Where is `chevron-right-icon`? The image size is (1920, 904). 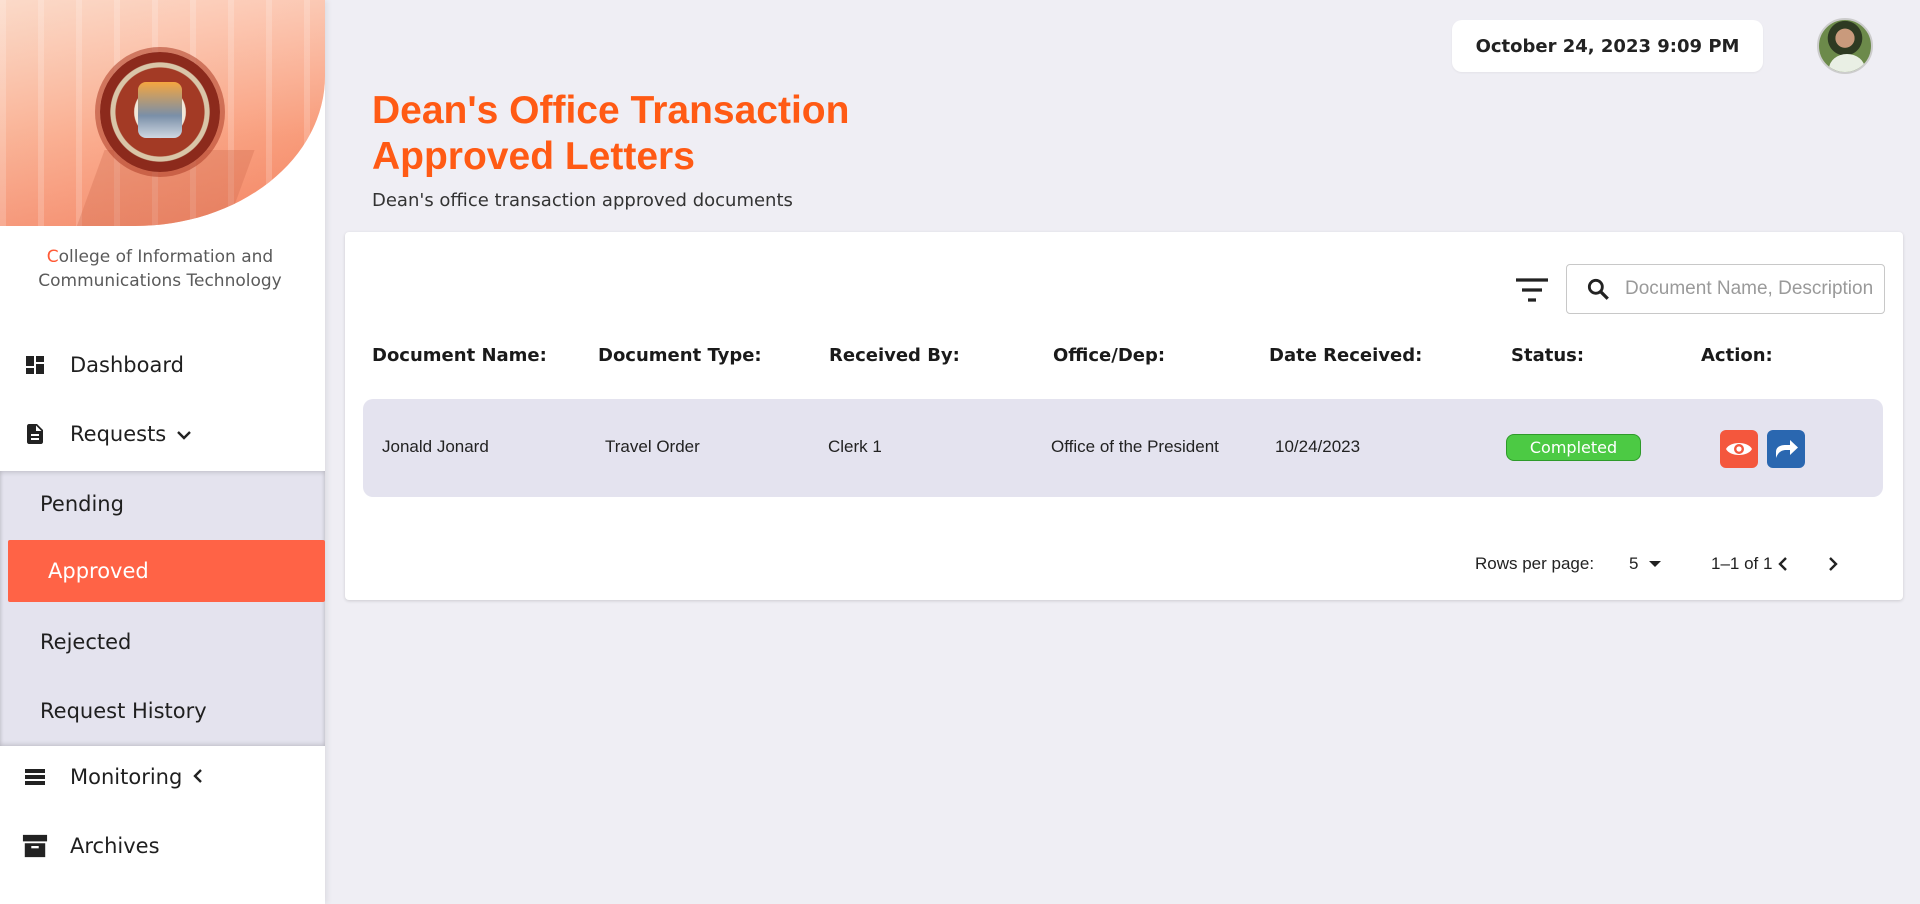
chevron-right-icon is located at coordinates (1833, 564).